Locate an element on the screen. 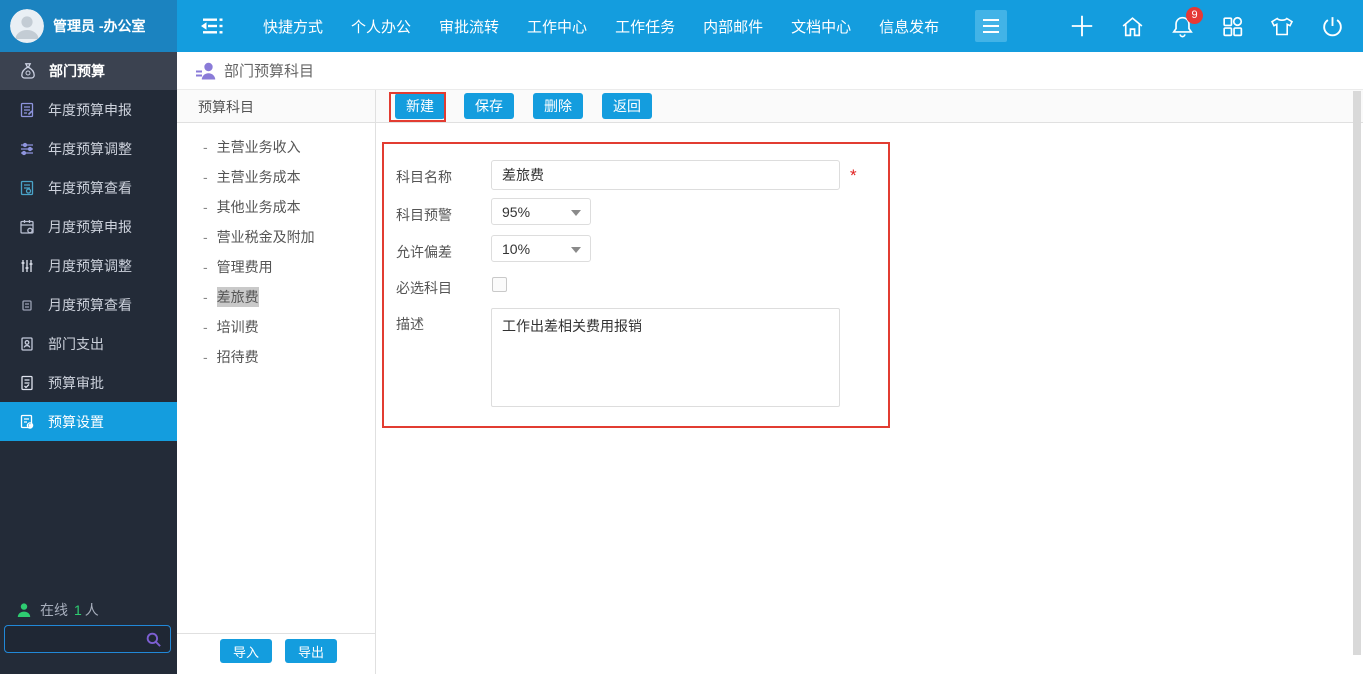  notification-badge: 9 is located at coordinates (1194, 15).